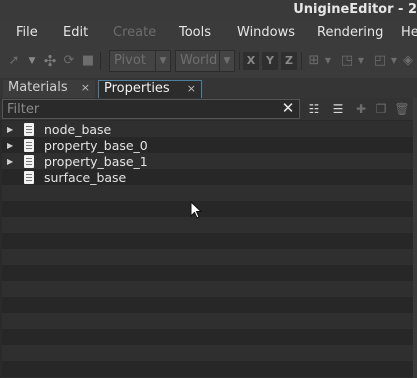 This screenshot has height=378, width=417. What do you see at coordinates (96, 145) in the screenshot?
I see `tree-item-label: property_base_0` at bounding box center [96, 145].